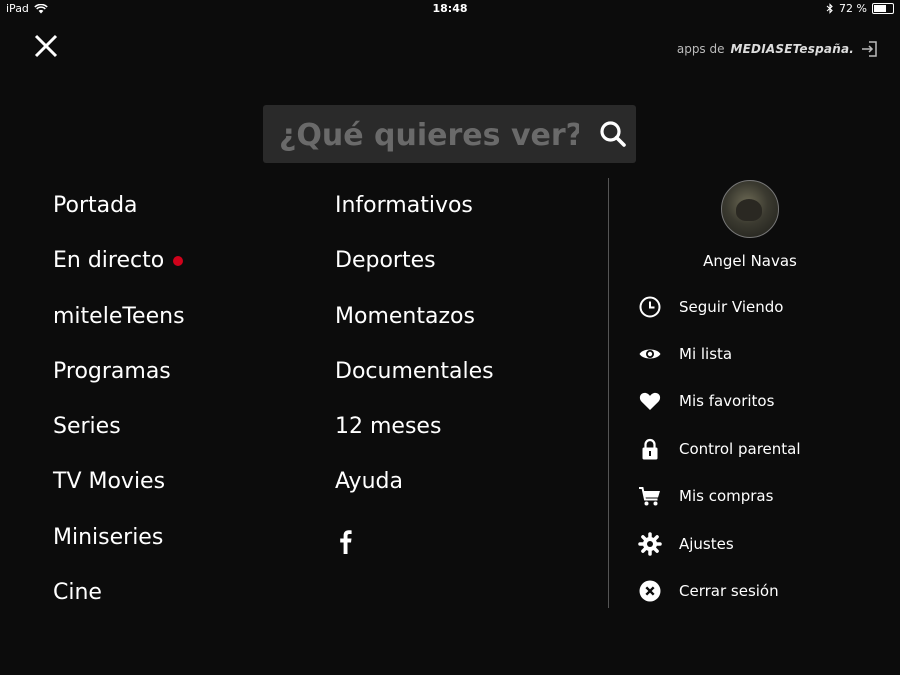  I want to click on account-item-control-parental: Control parental, so click(719, 448).